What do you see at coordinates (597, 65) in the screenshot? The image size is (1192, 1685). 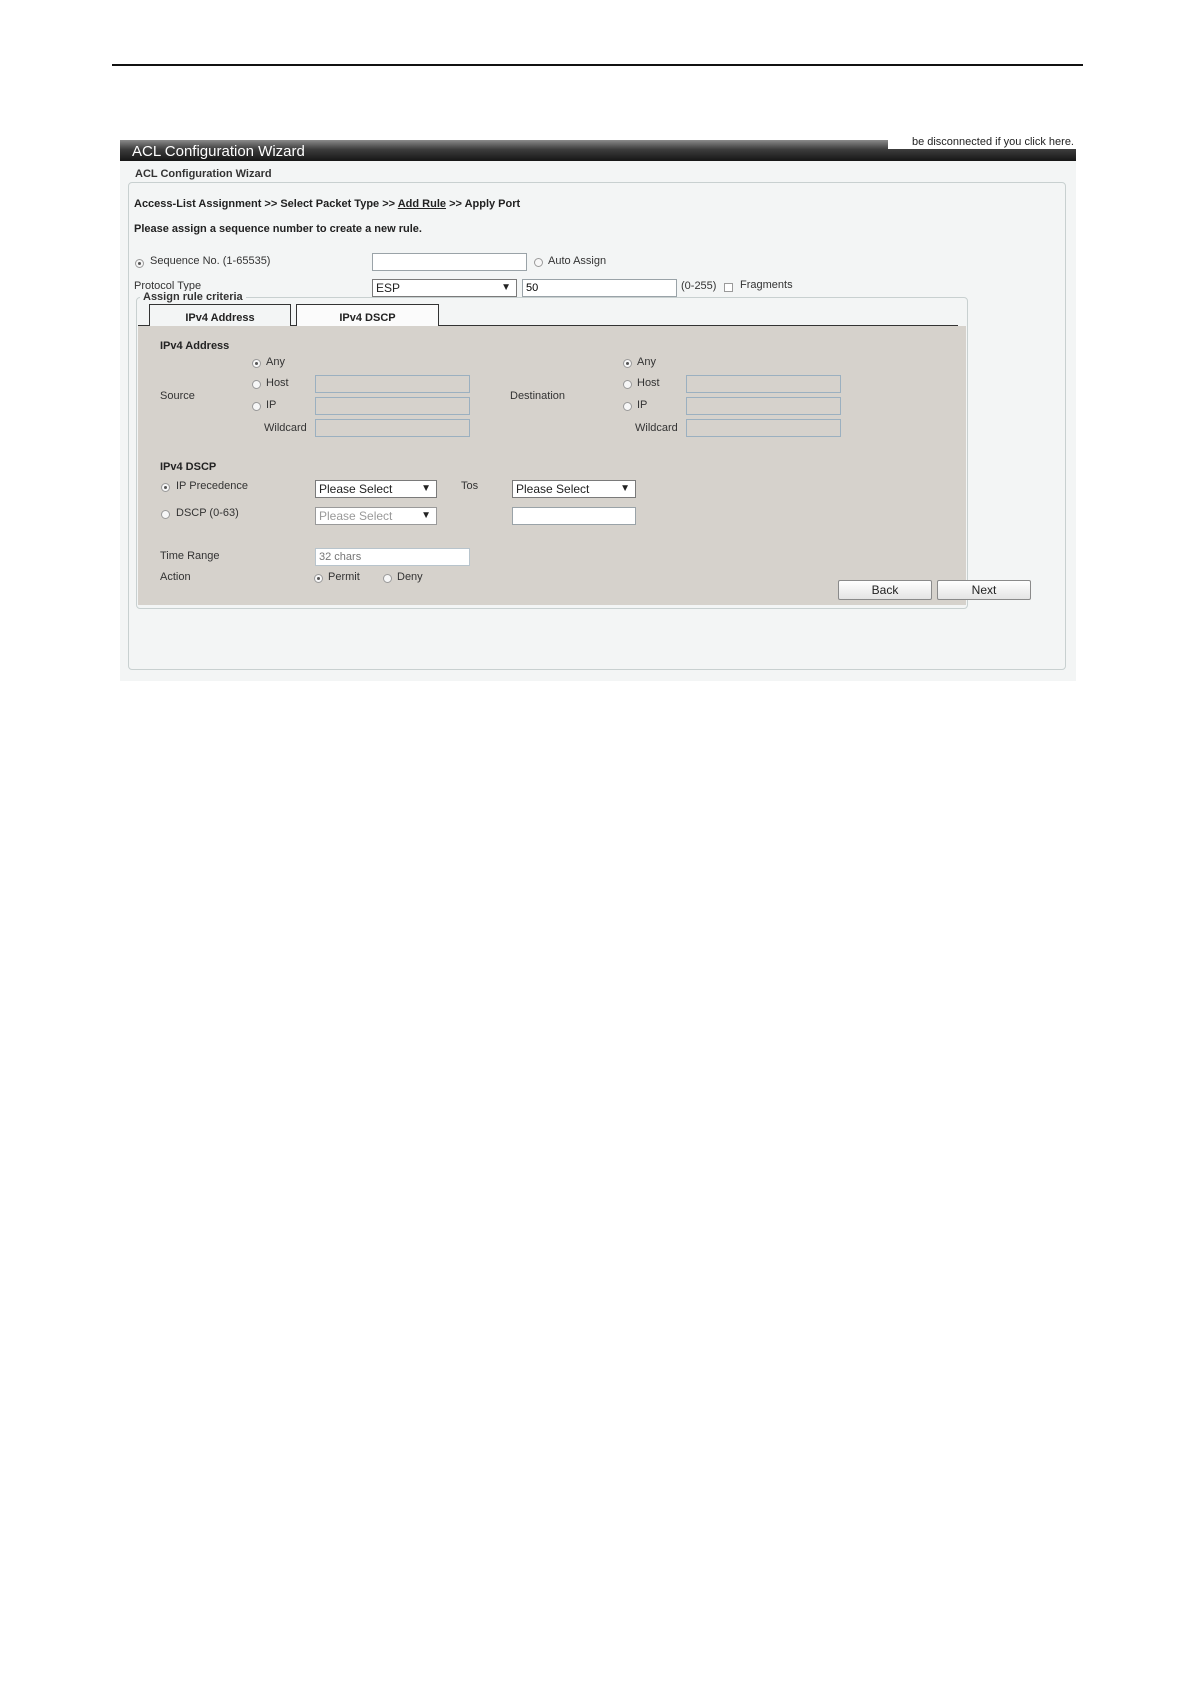 I see `page-header-rule` at bounding box center [597, 65].